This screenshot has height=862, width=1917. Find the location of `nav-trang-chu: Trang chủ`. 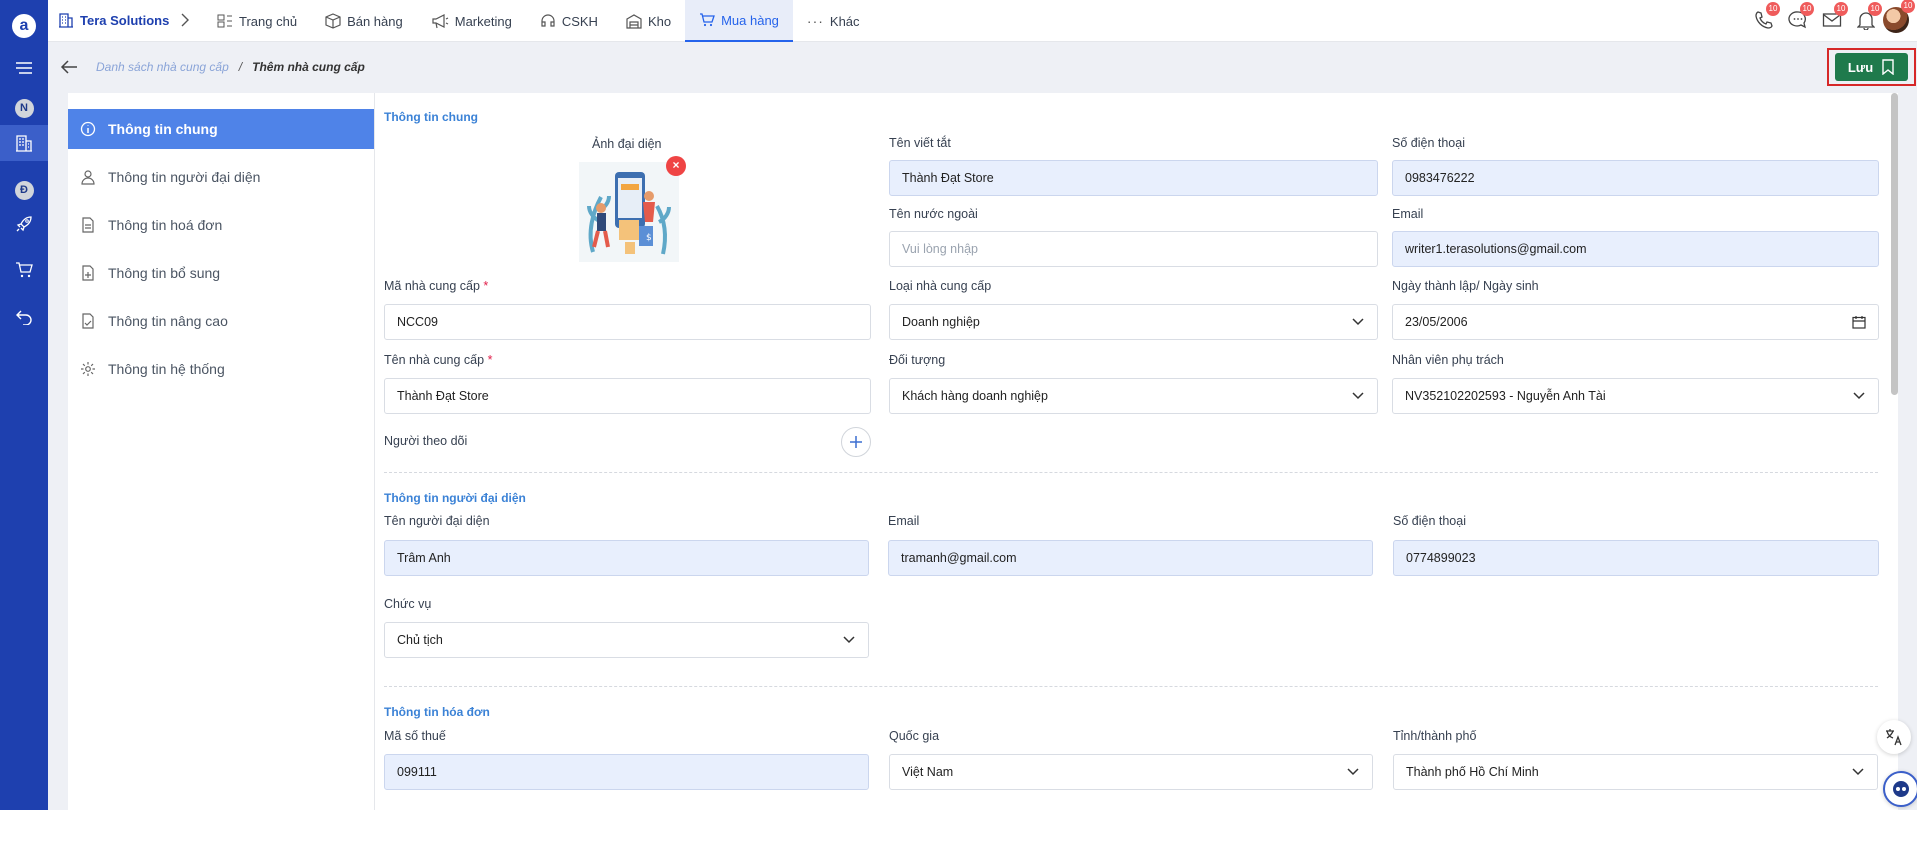

nav-trang-chu: Trang chủ is located at coordinates (257, 21).